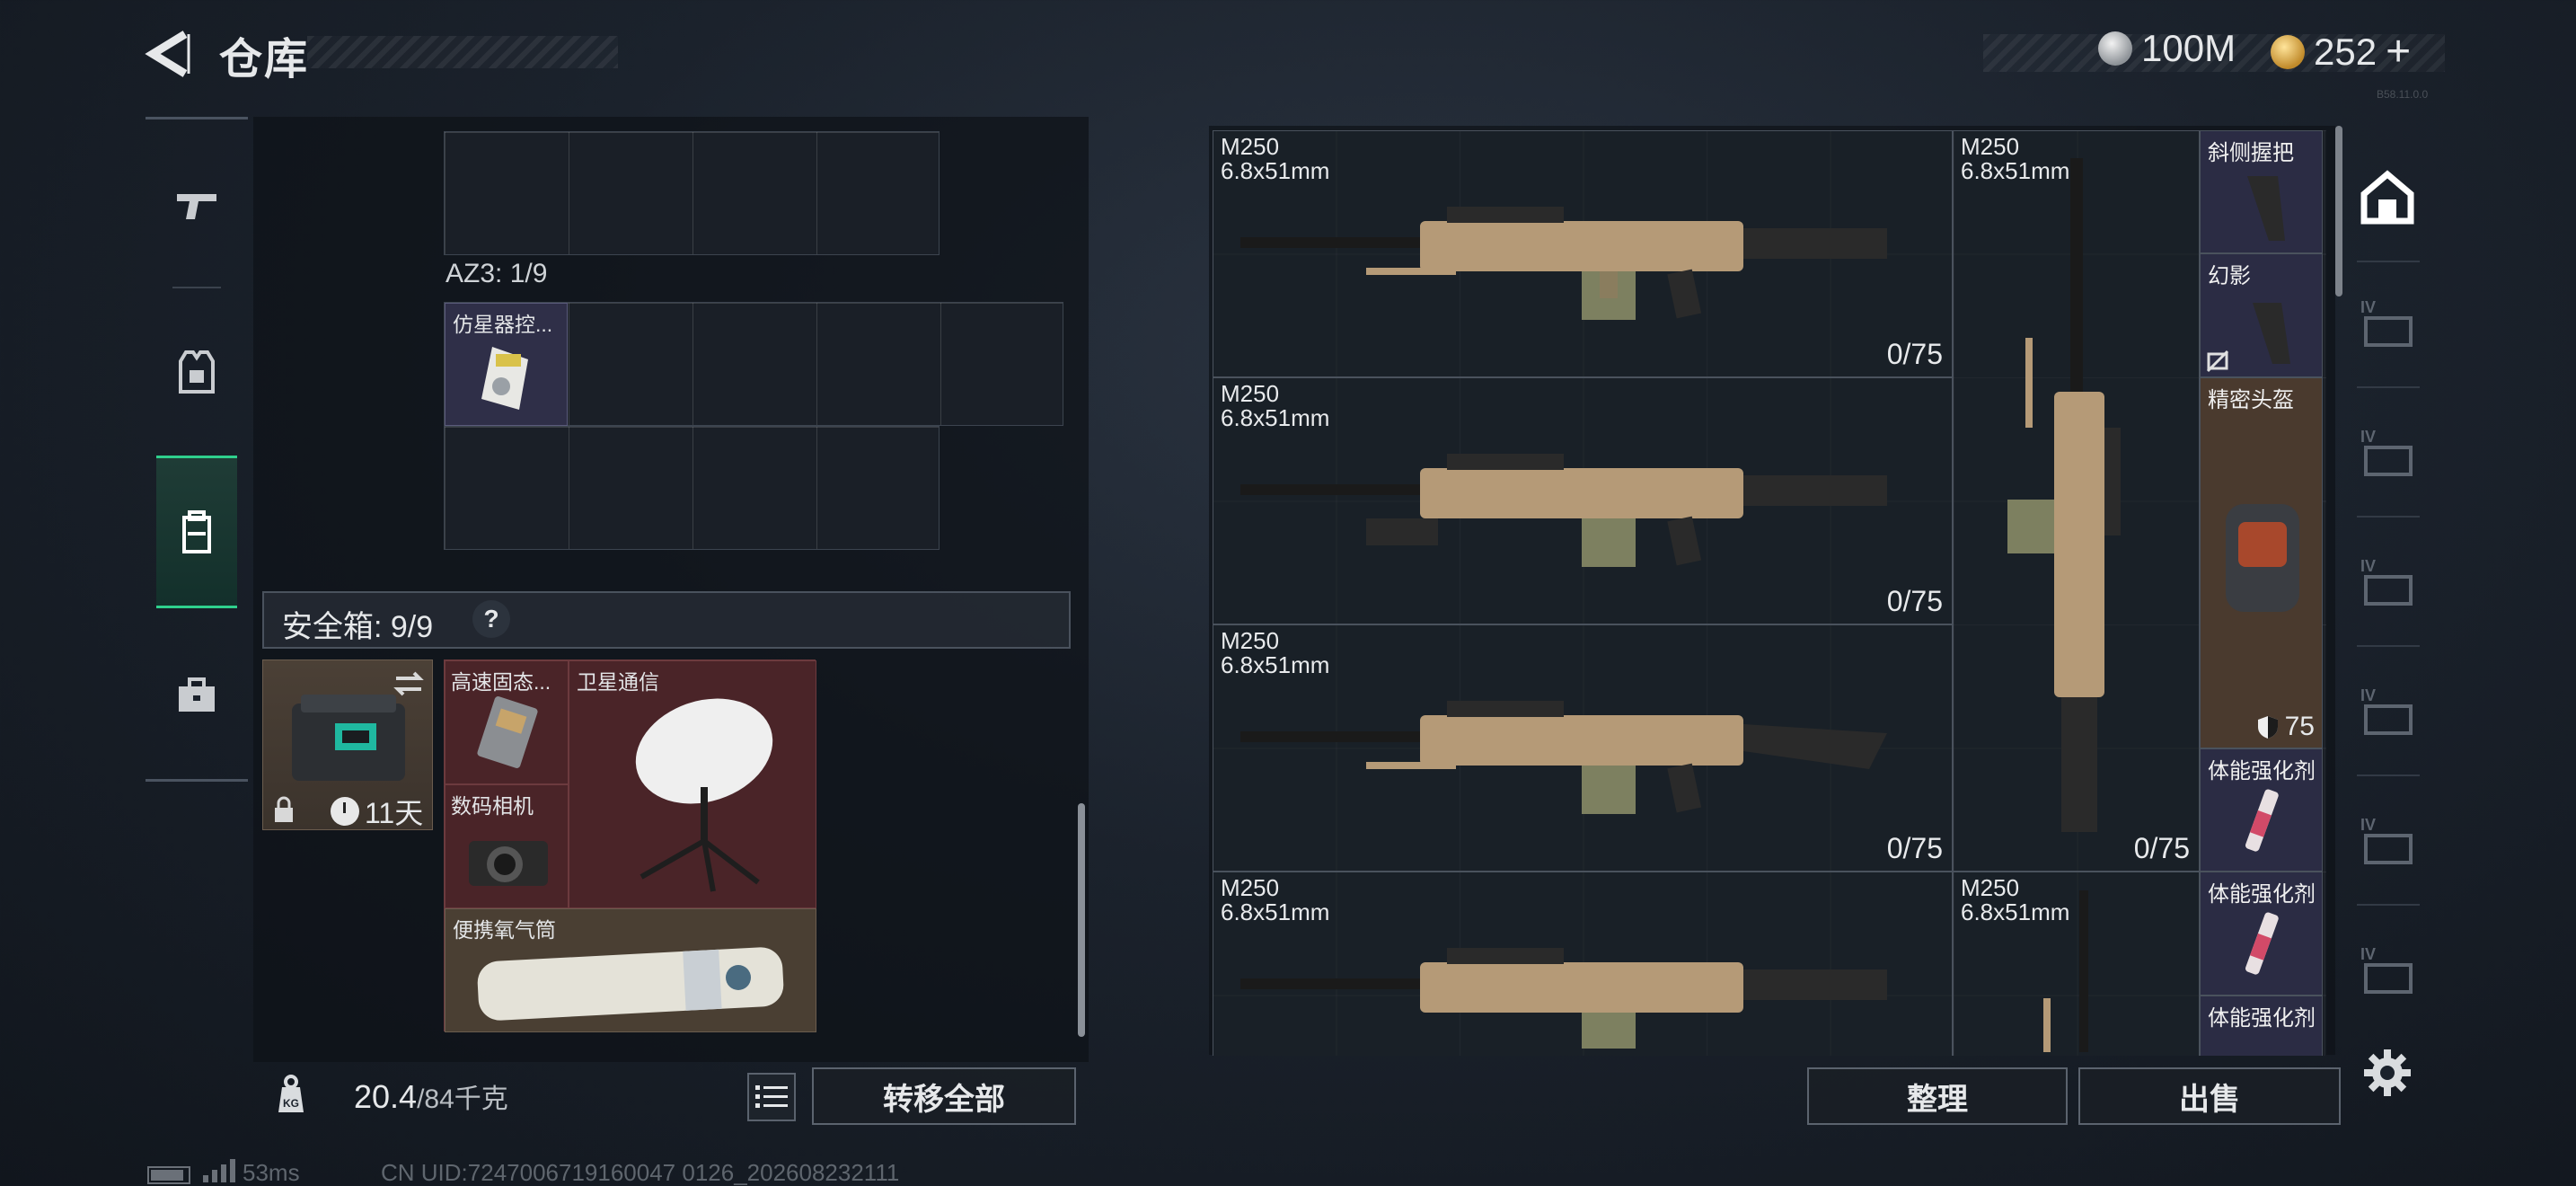  I want to click on stash-tab-iv-3: IV, so click(2387, 582).